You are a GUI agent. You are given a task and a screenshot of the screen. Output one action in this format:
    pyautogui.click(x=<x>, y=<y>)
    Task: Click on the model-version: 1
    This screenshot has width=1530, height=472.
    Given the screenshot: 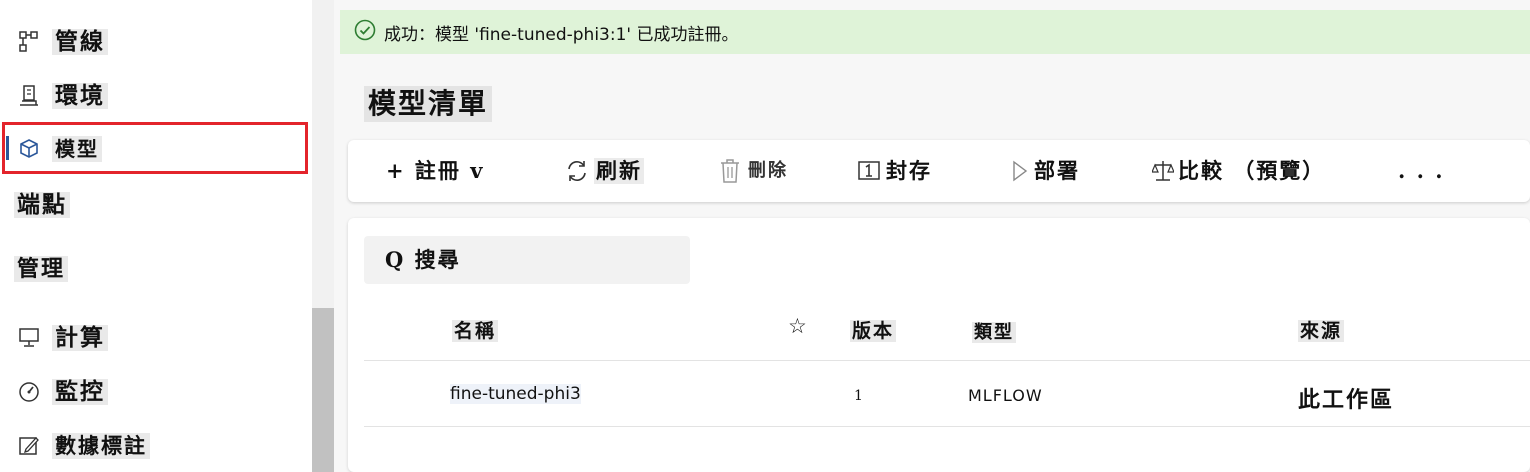 What is the action you would take?
    pyautogui.click(x=858, y=396)
    